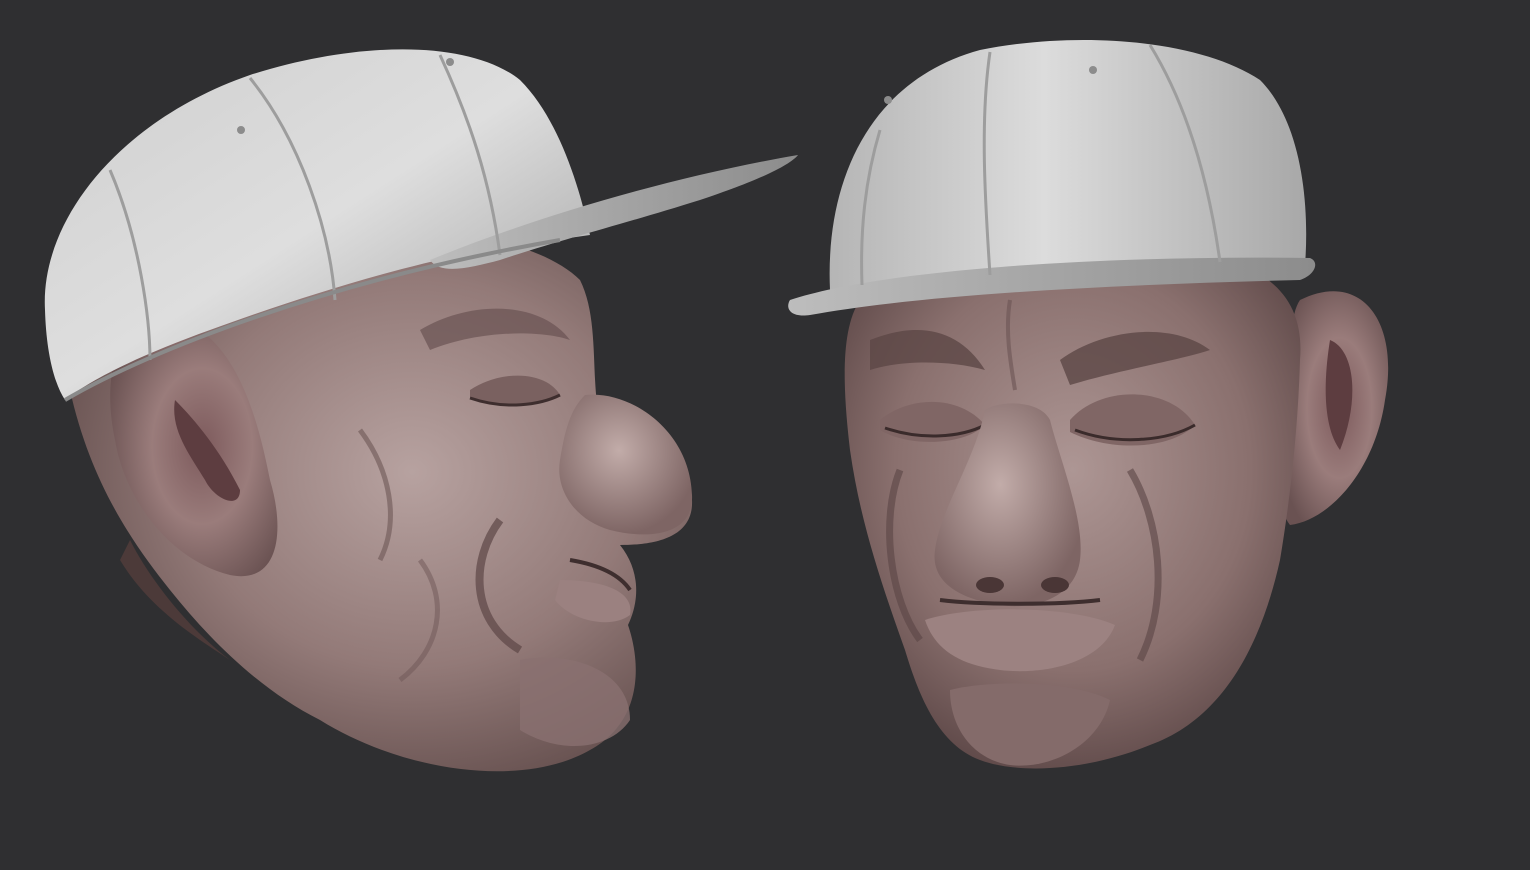  I want to click on front-cap-crown, so click(1068, 165).